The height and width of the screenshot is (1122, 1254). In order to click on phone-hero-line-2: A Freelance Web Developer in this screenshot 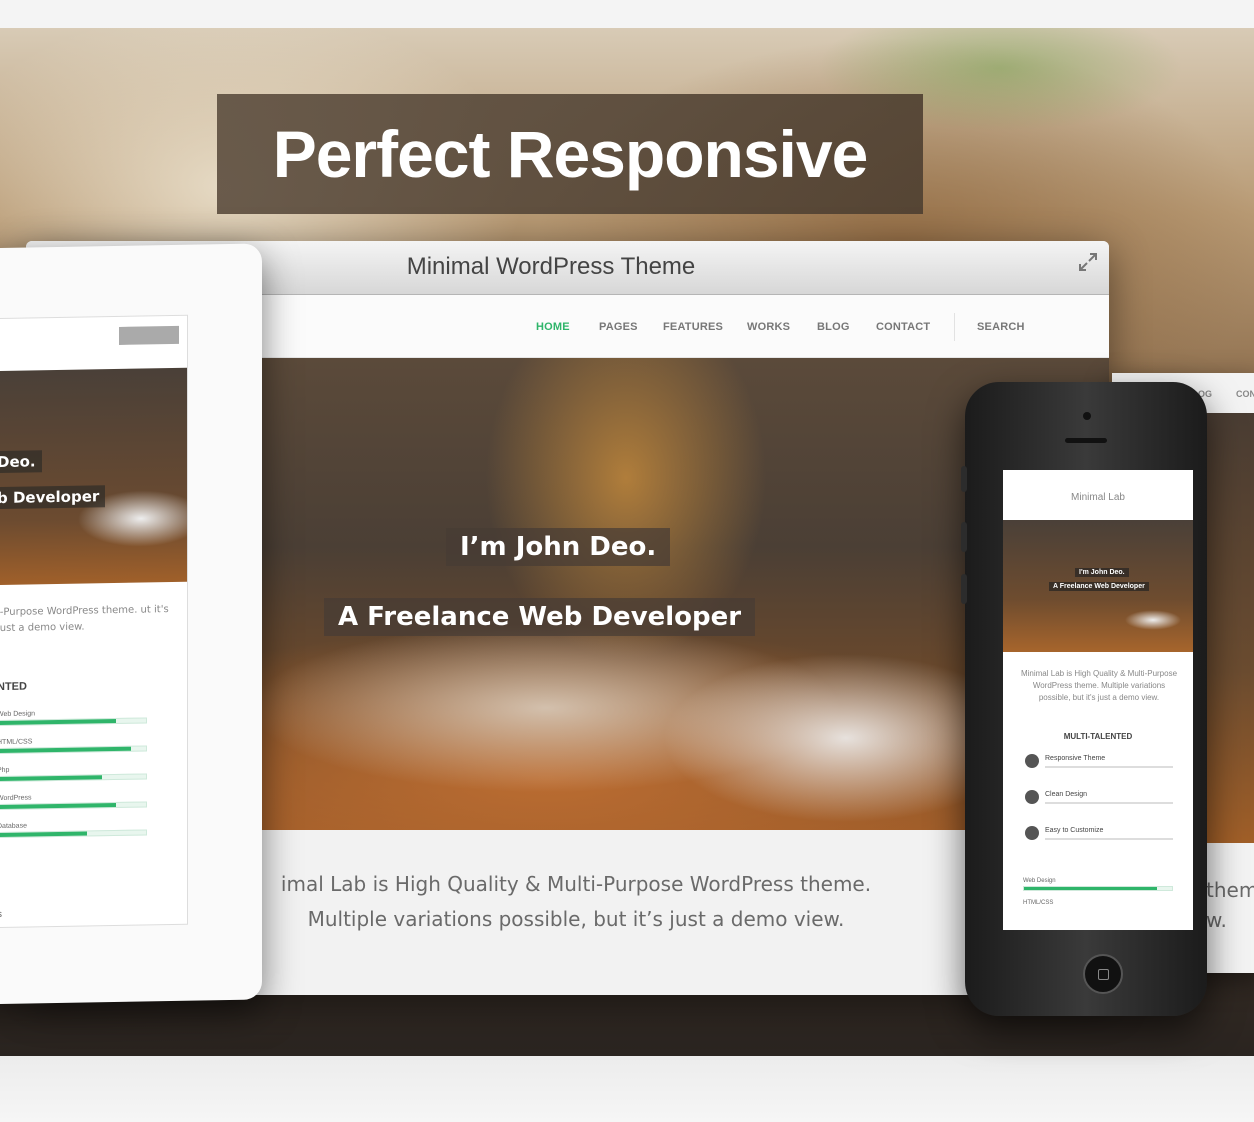, I will do `click(1099, 586)`.